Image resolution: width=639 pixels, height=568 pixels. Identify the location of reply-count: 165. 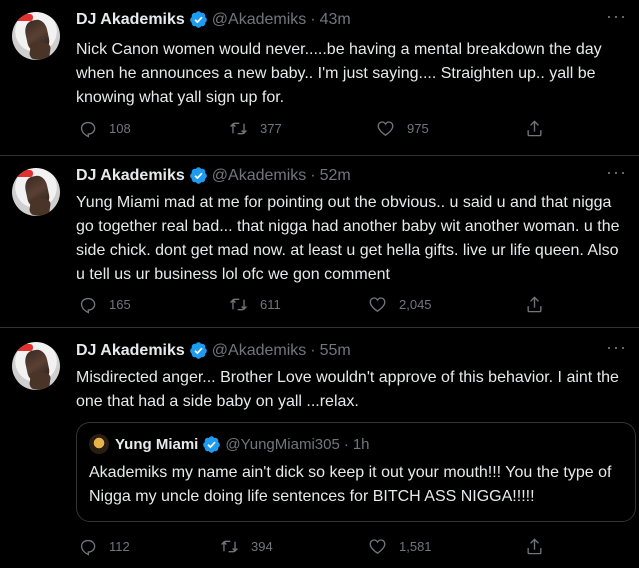
(120, 304).